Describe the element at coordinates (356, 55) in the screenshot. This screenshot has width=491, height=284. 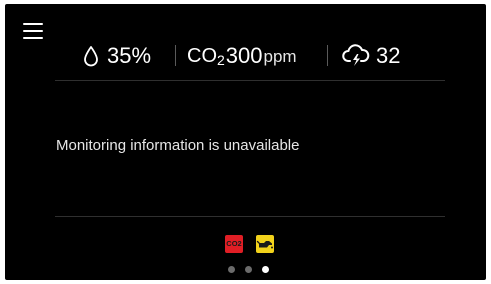
I see `thunderstorm-cloud-icon` at that location.